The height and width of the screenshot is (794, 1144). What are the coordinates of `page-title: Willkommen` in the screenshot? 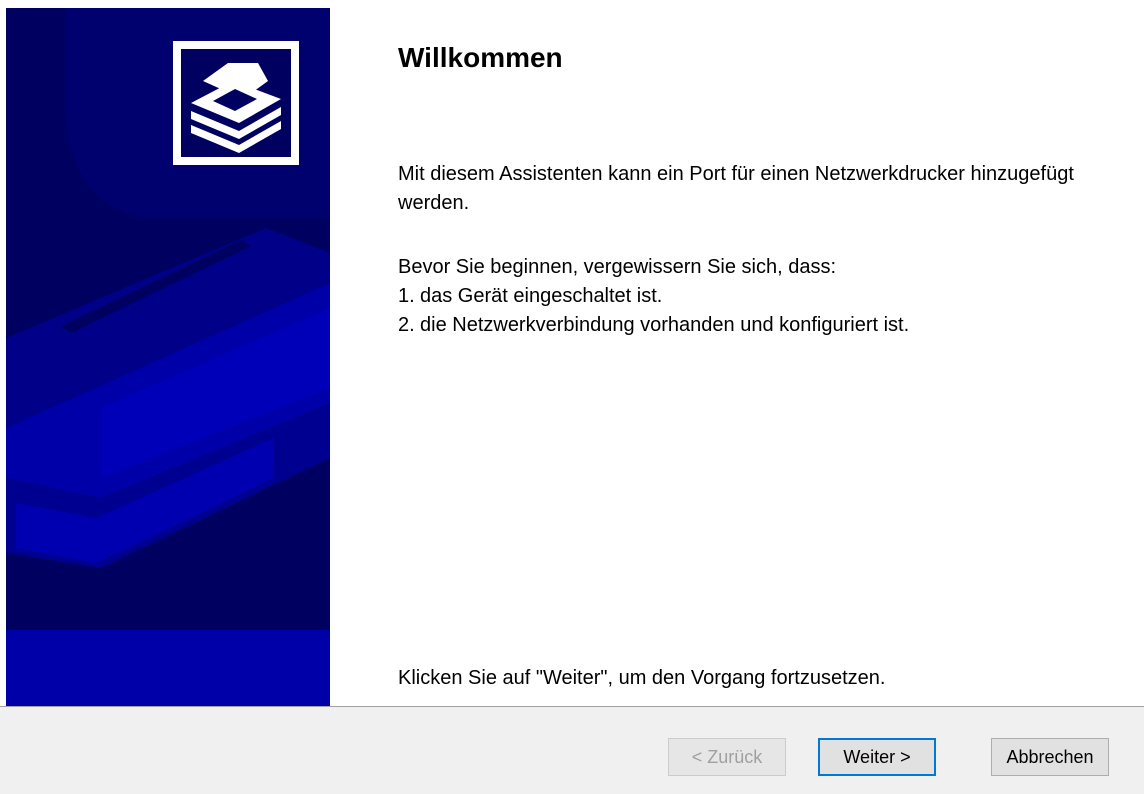 It's located at (480, 57).